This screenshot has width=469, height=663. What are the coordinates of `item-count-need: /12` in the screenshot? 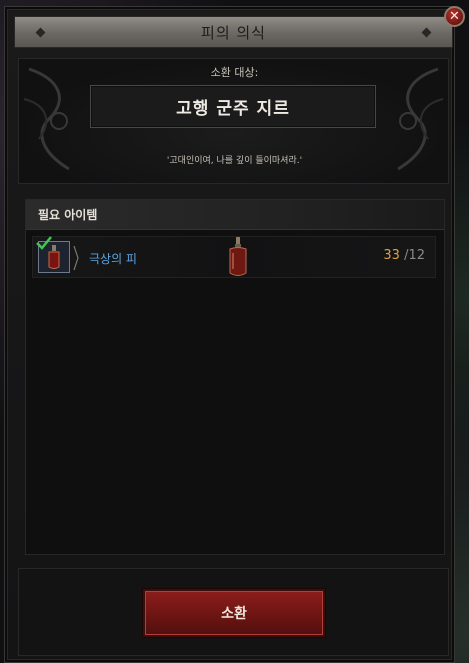 It's located at (412, 255).